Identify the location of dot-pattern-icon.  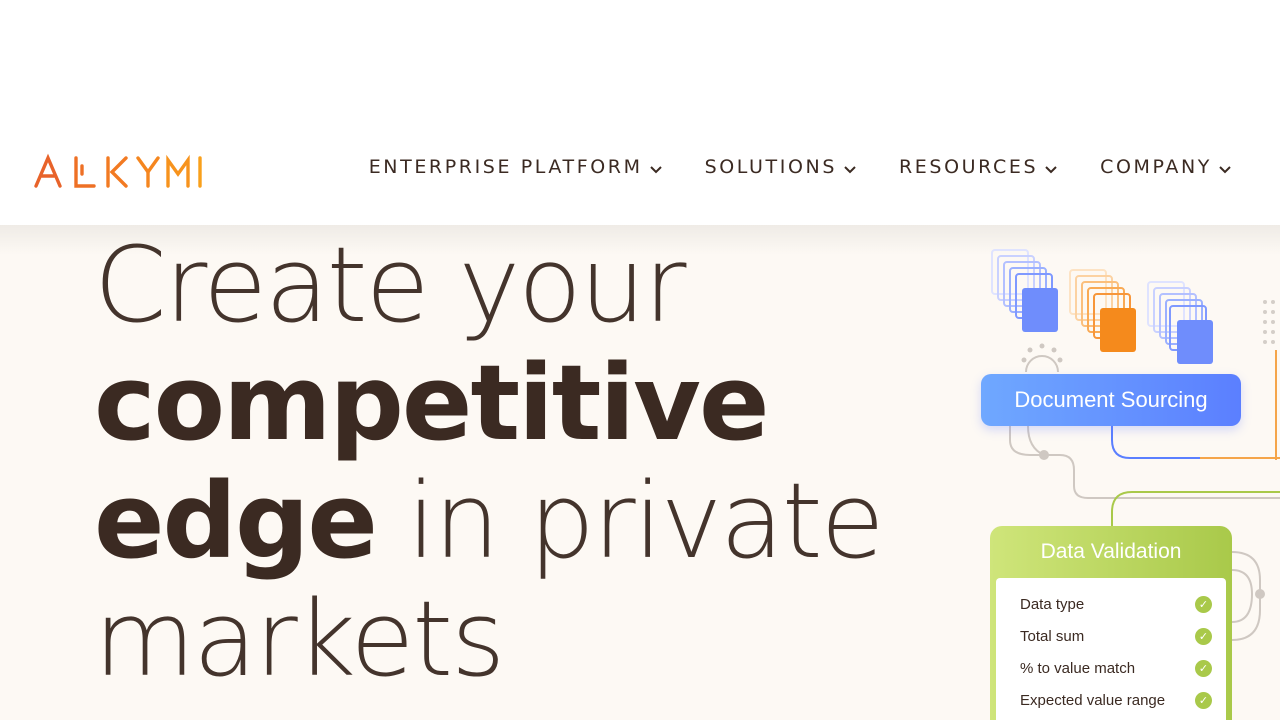
(1269, 322).